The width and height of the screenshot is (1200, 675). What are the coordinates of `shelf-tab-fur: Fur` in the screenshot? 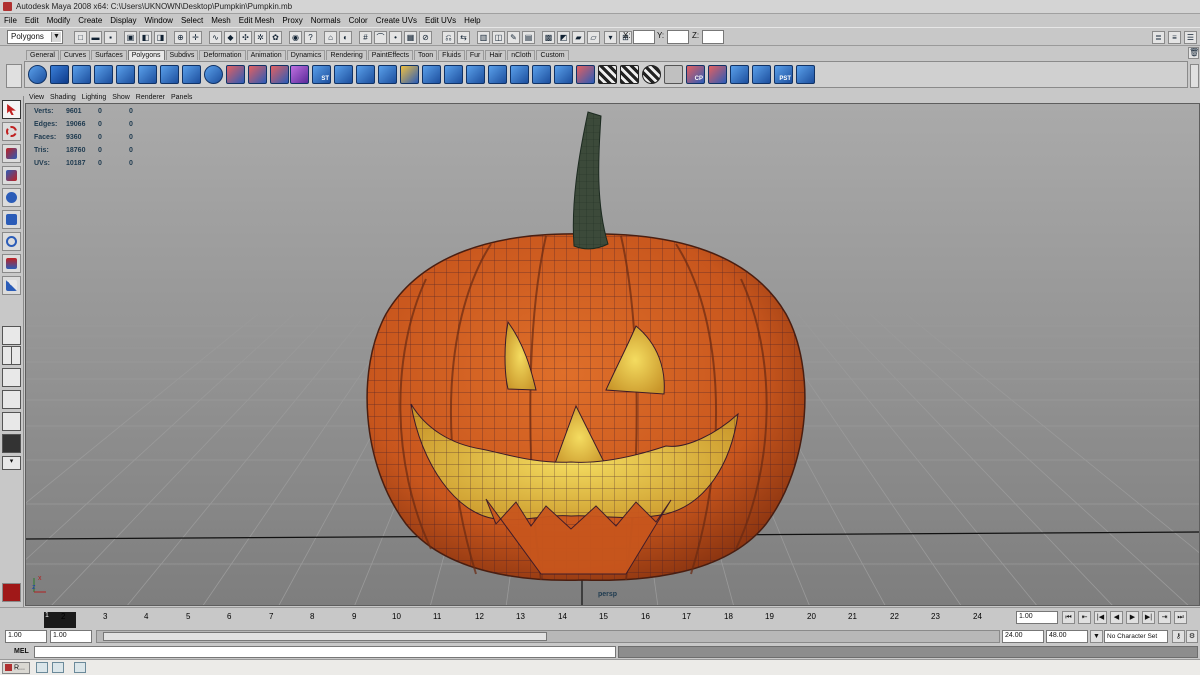 It's located at (475, 55).